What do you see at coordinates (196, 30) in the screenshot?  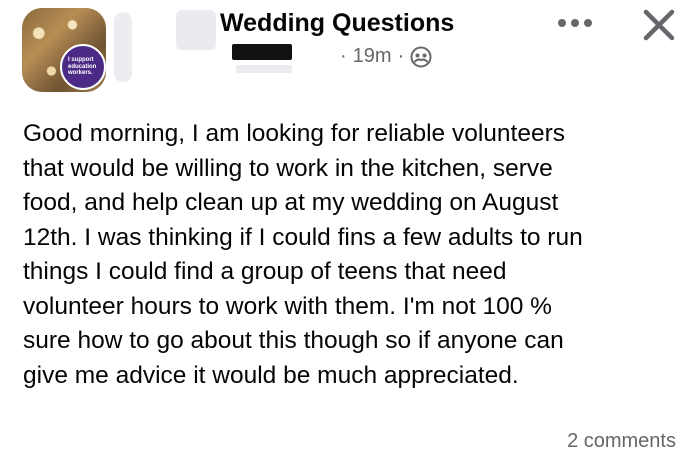 I see `redacted-author-name` at bounding box center [196, 30].